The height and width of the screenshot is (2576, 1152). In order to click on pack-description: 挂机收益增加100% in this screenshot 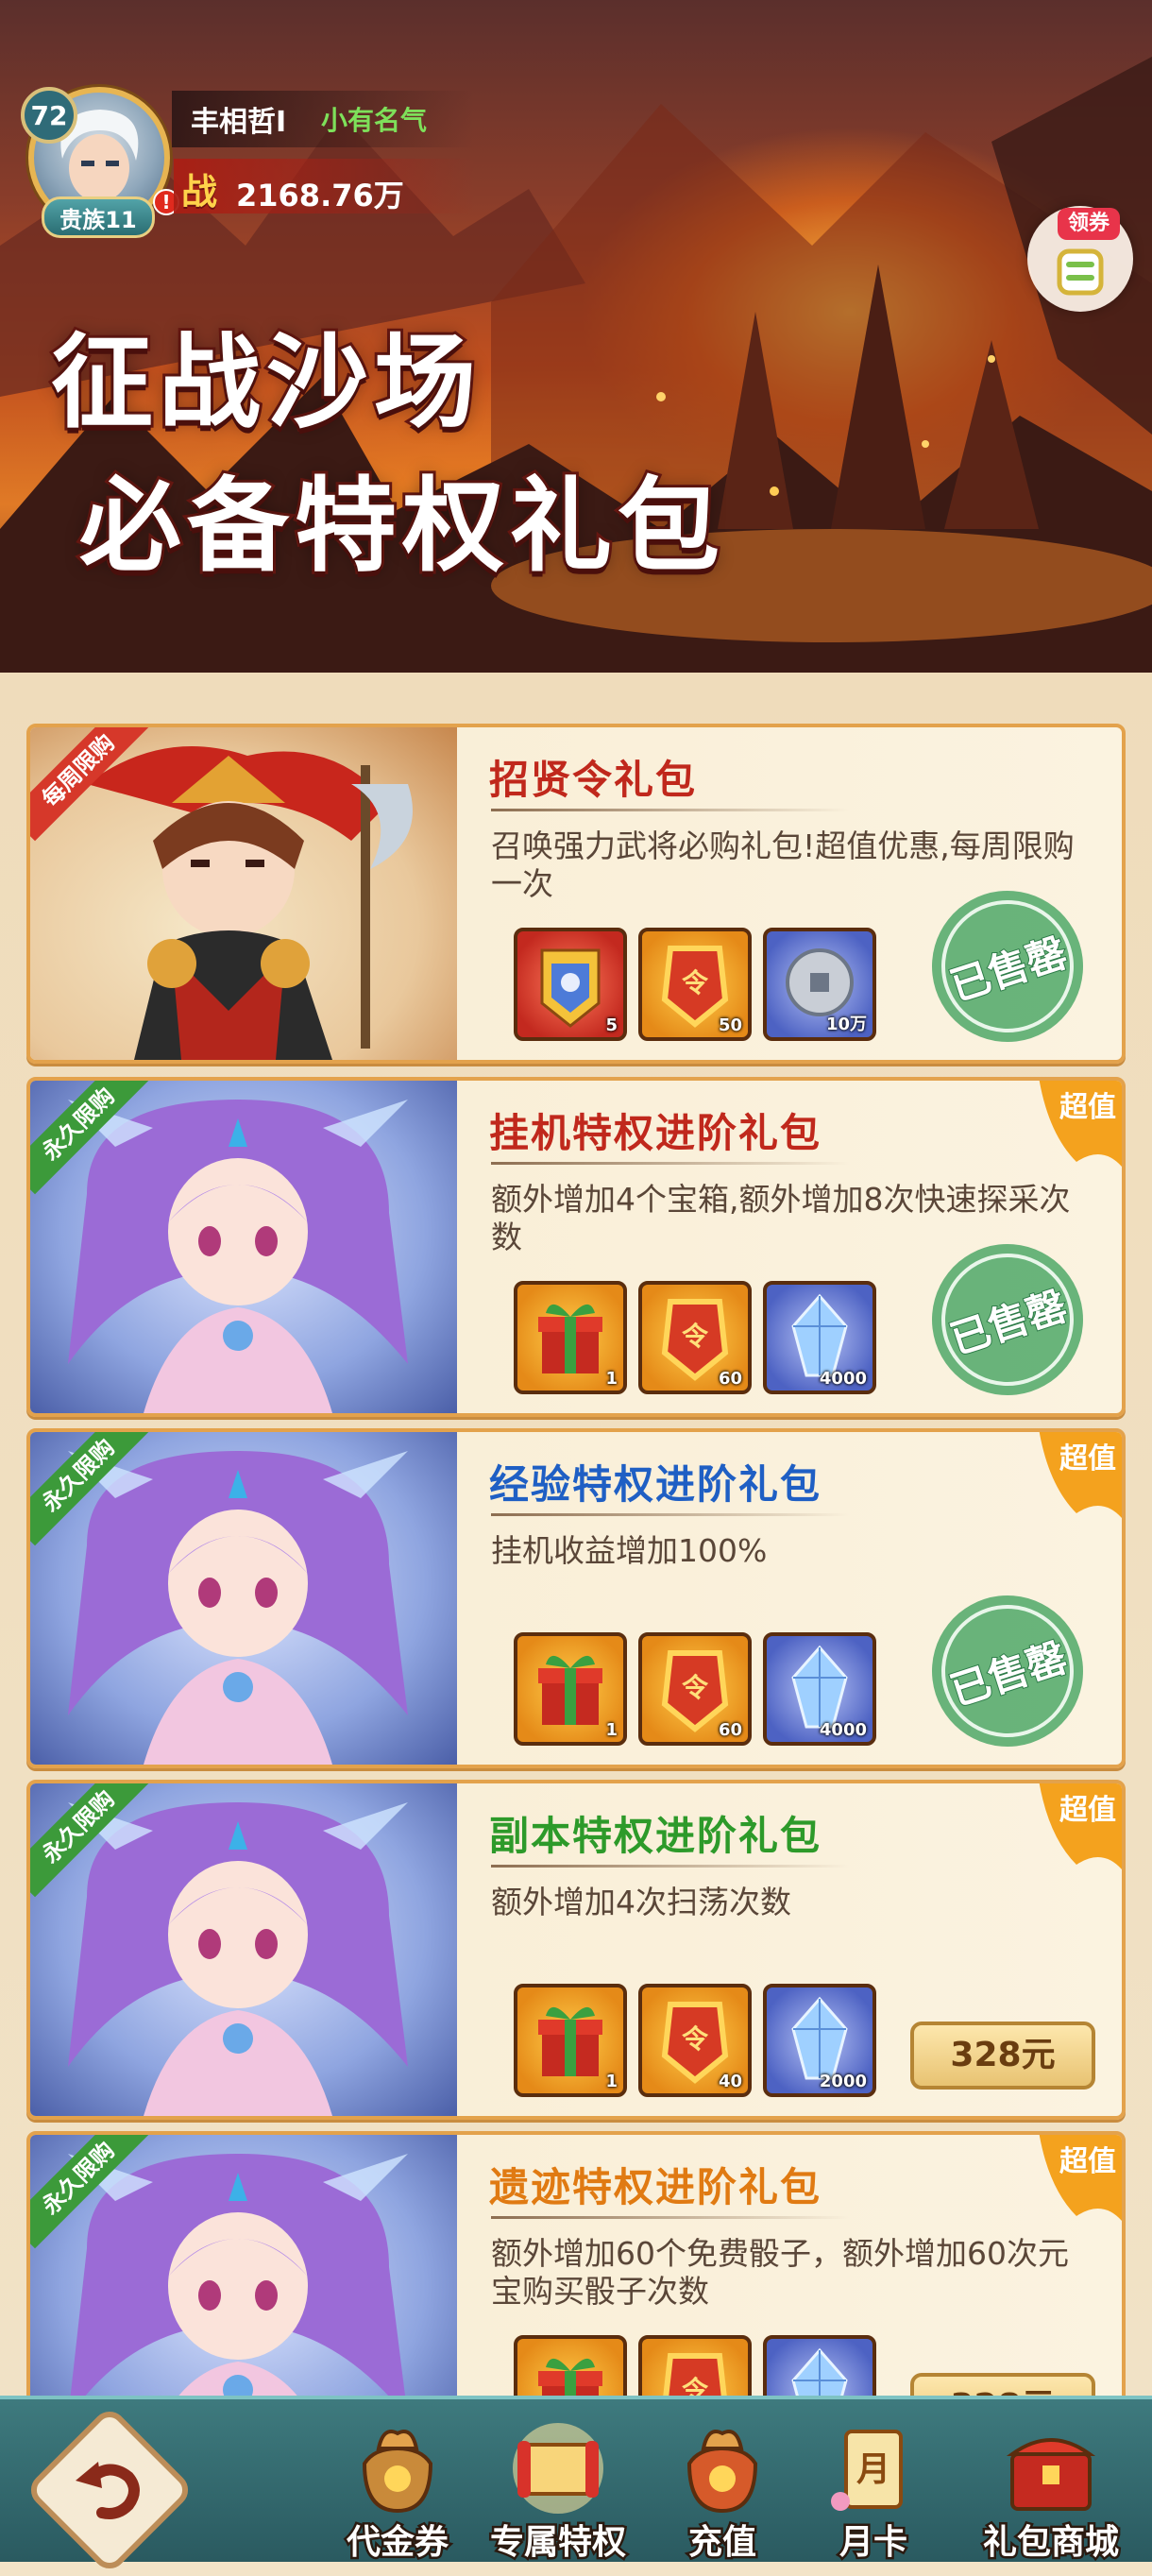, I will do `click(629, 1551)`.